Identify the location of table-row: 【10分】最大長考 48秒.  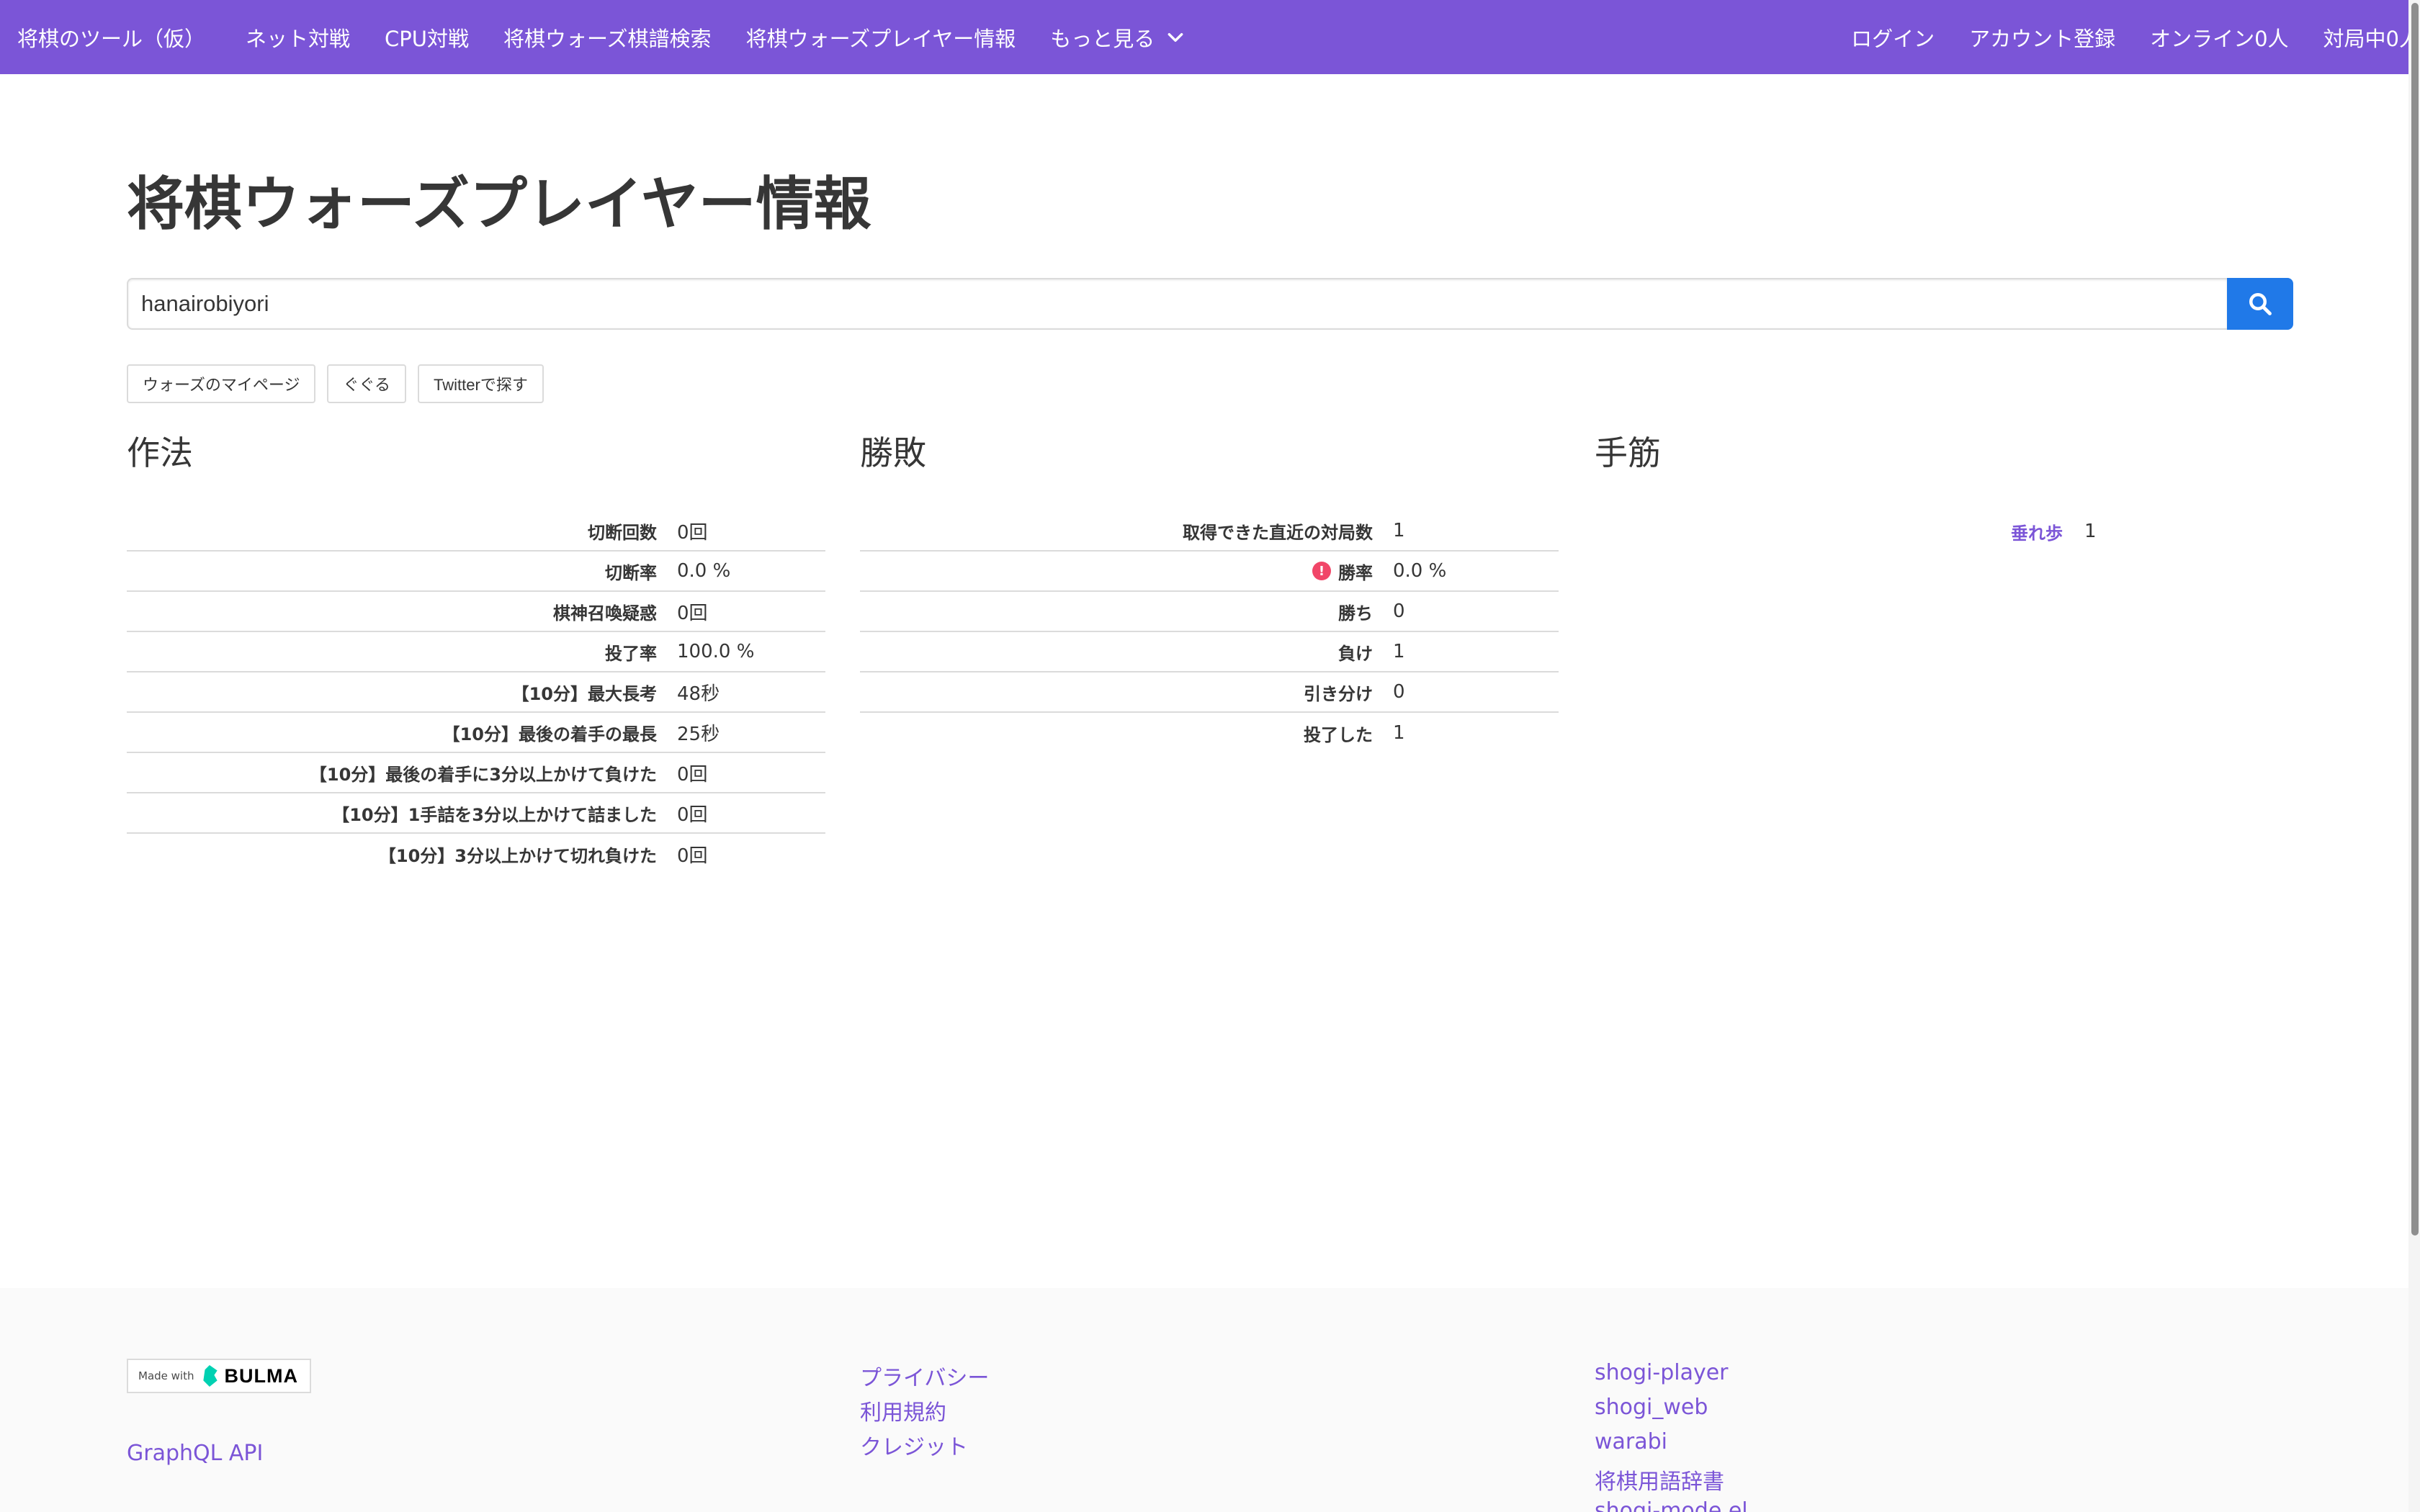
(476, 692).